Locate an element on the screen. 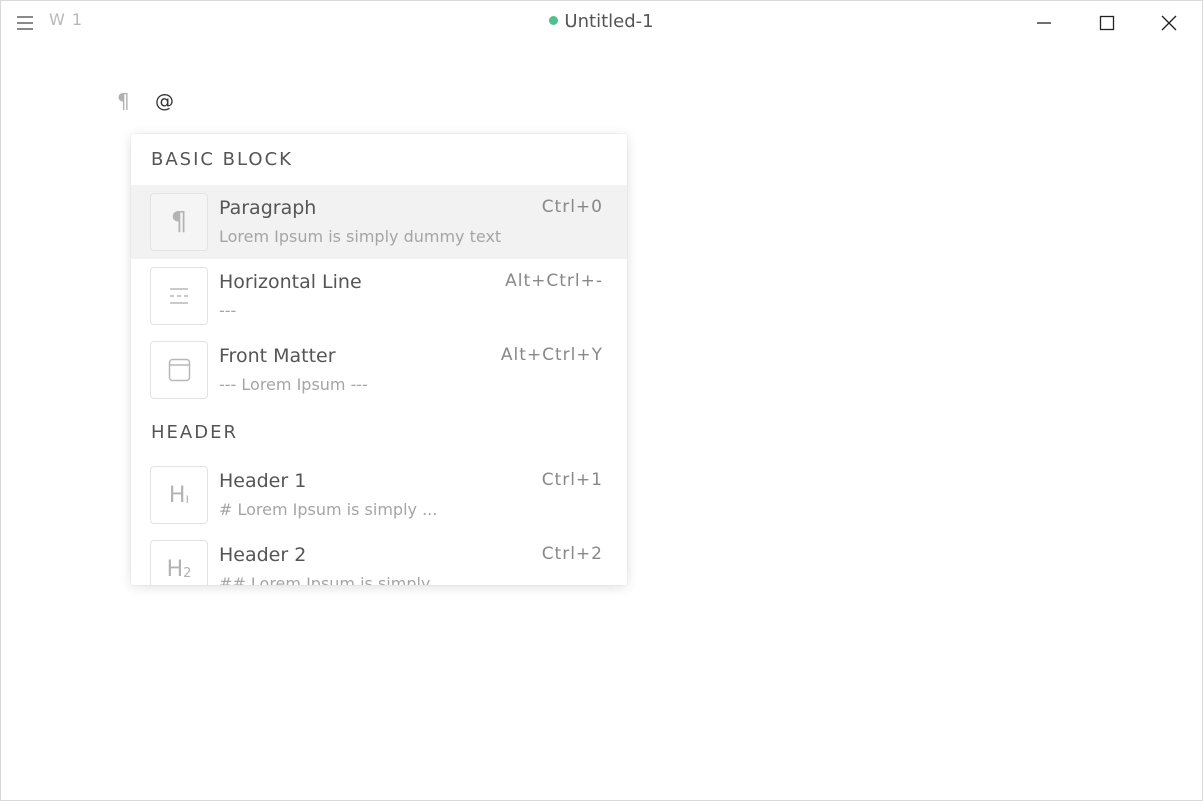  document-title-text: Untitled-1 is located at coordinates (609, 21).